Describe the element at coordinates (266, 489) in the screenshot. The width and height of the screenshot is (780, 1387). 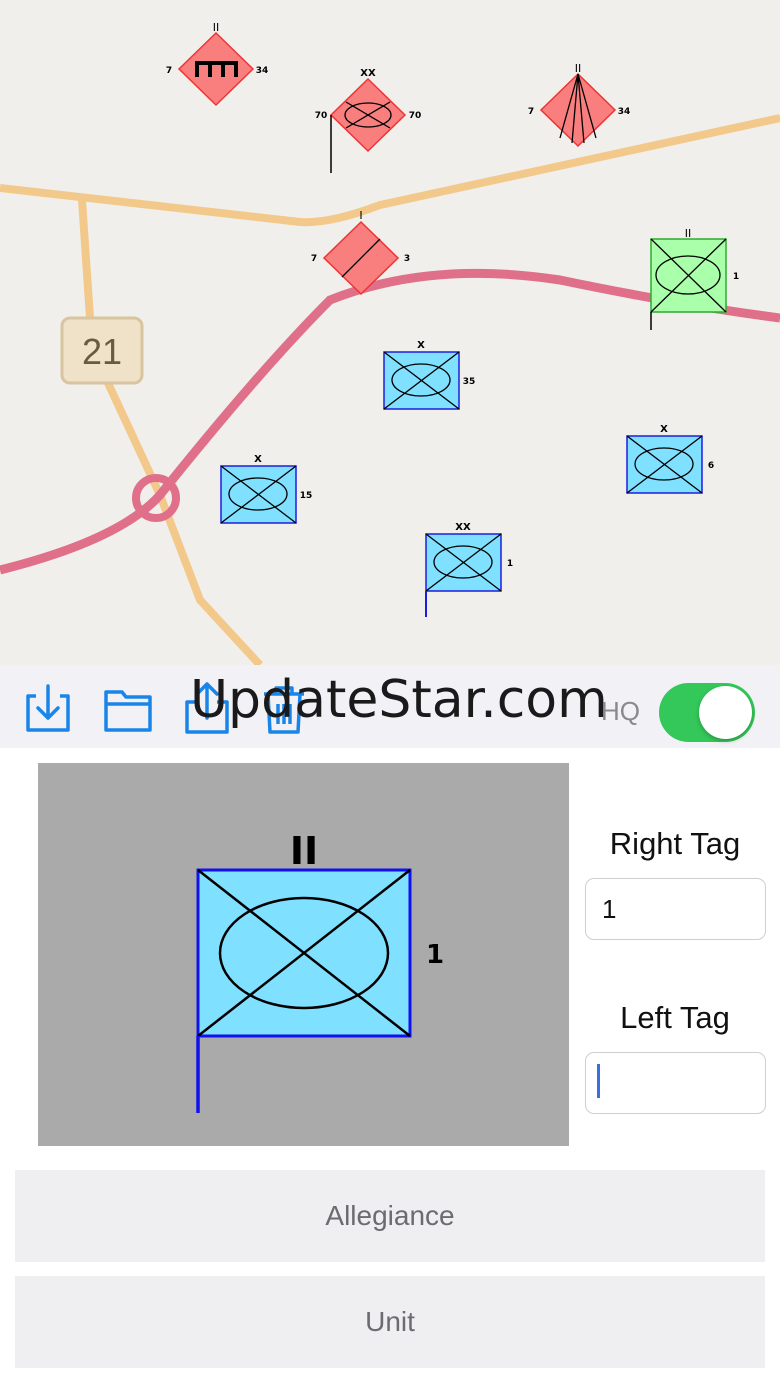
I see `blue-unit-3: X 15` at that location.